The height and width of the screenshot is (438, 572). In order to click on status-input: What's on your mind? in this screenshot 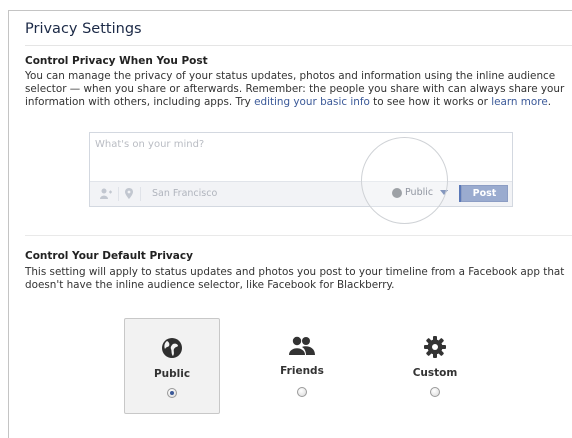, I will do `click(149, 144)`.